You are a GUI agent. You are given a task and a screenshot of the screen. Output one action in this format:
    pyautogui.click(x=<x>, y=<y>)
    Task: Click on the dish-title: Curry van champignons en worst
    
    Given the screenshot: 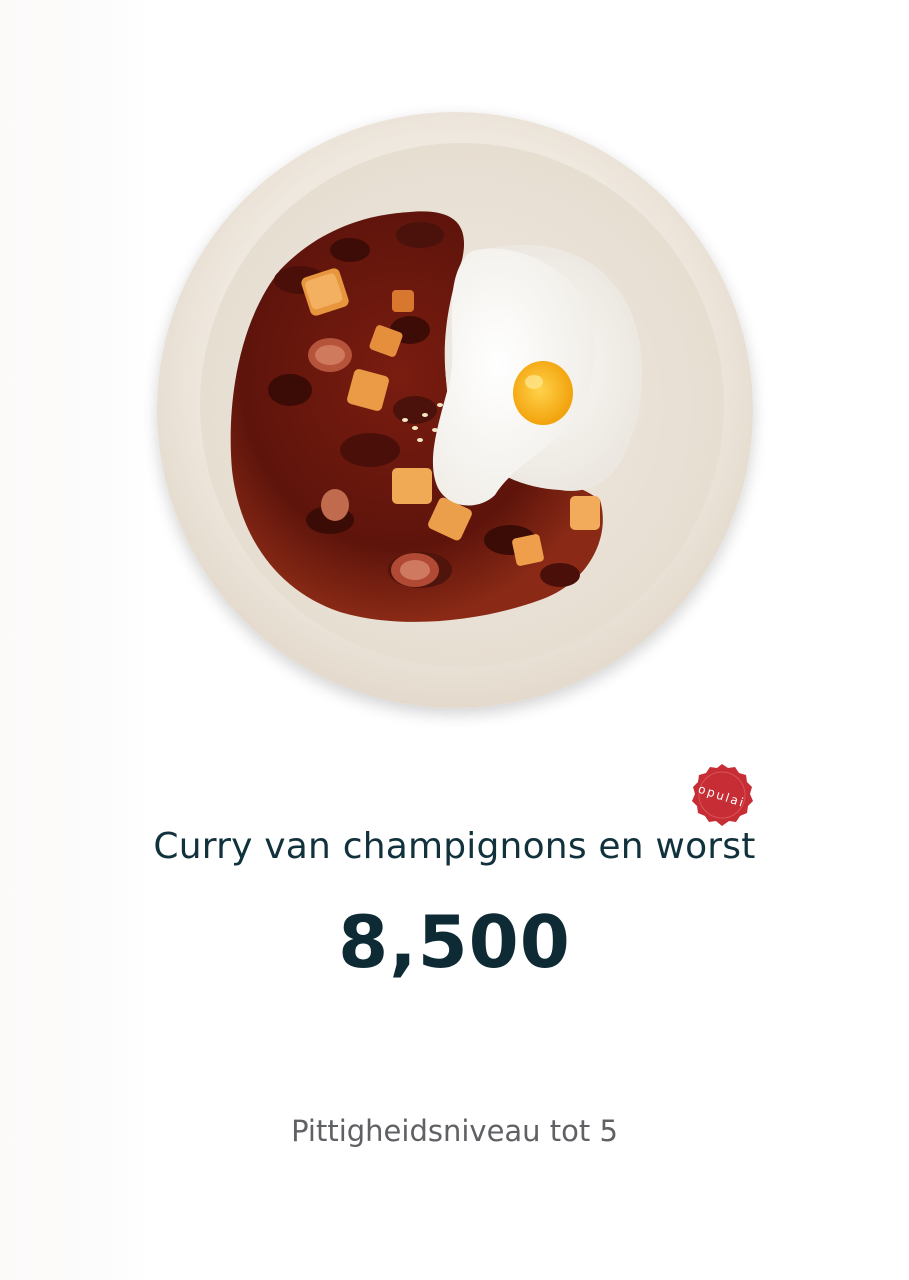 What is the action you would take?
    pyautogui.click(x=454, y=846)
    